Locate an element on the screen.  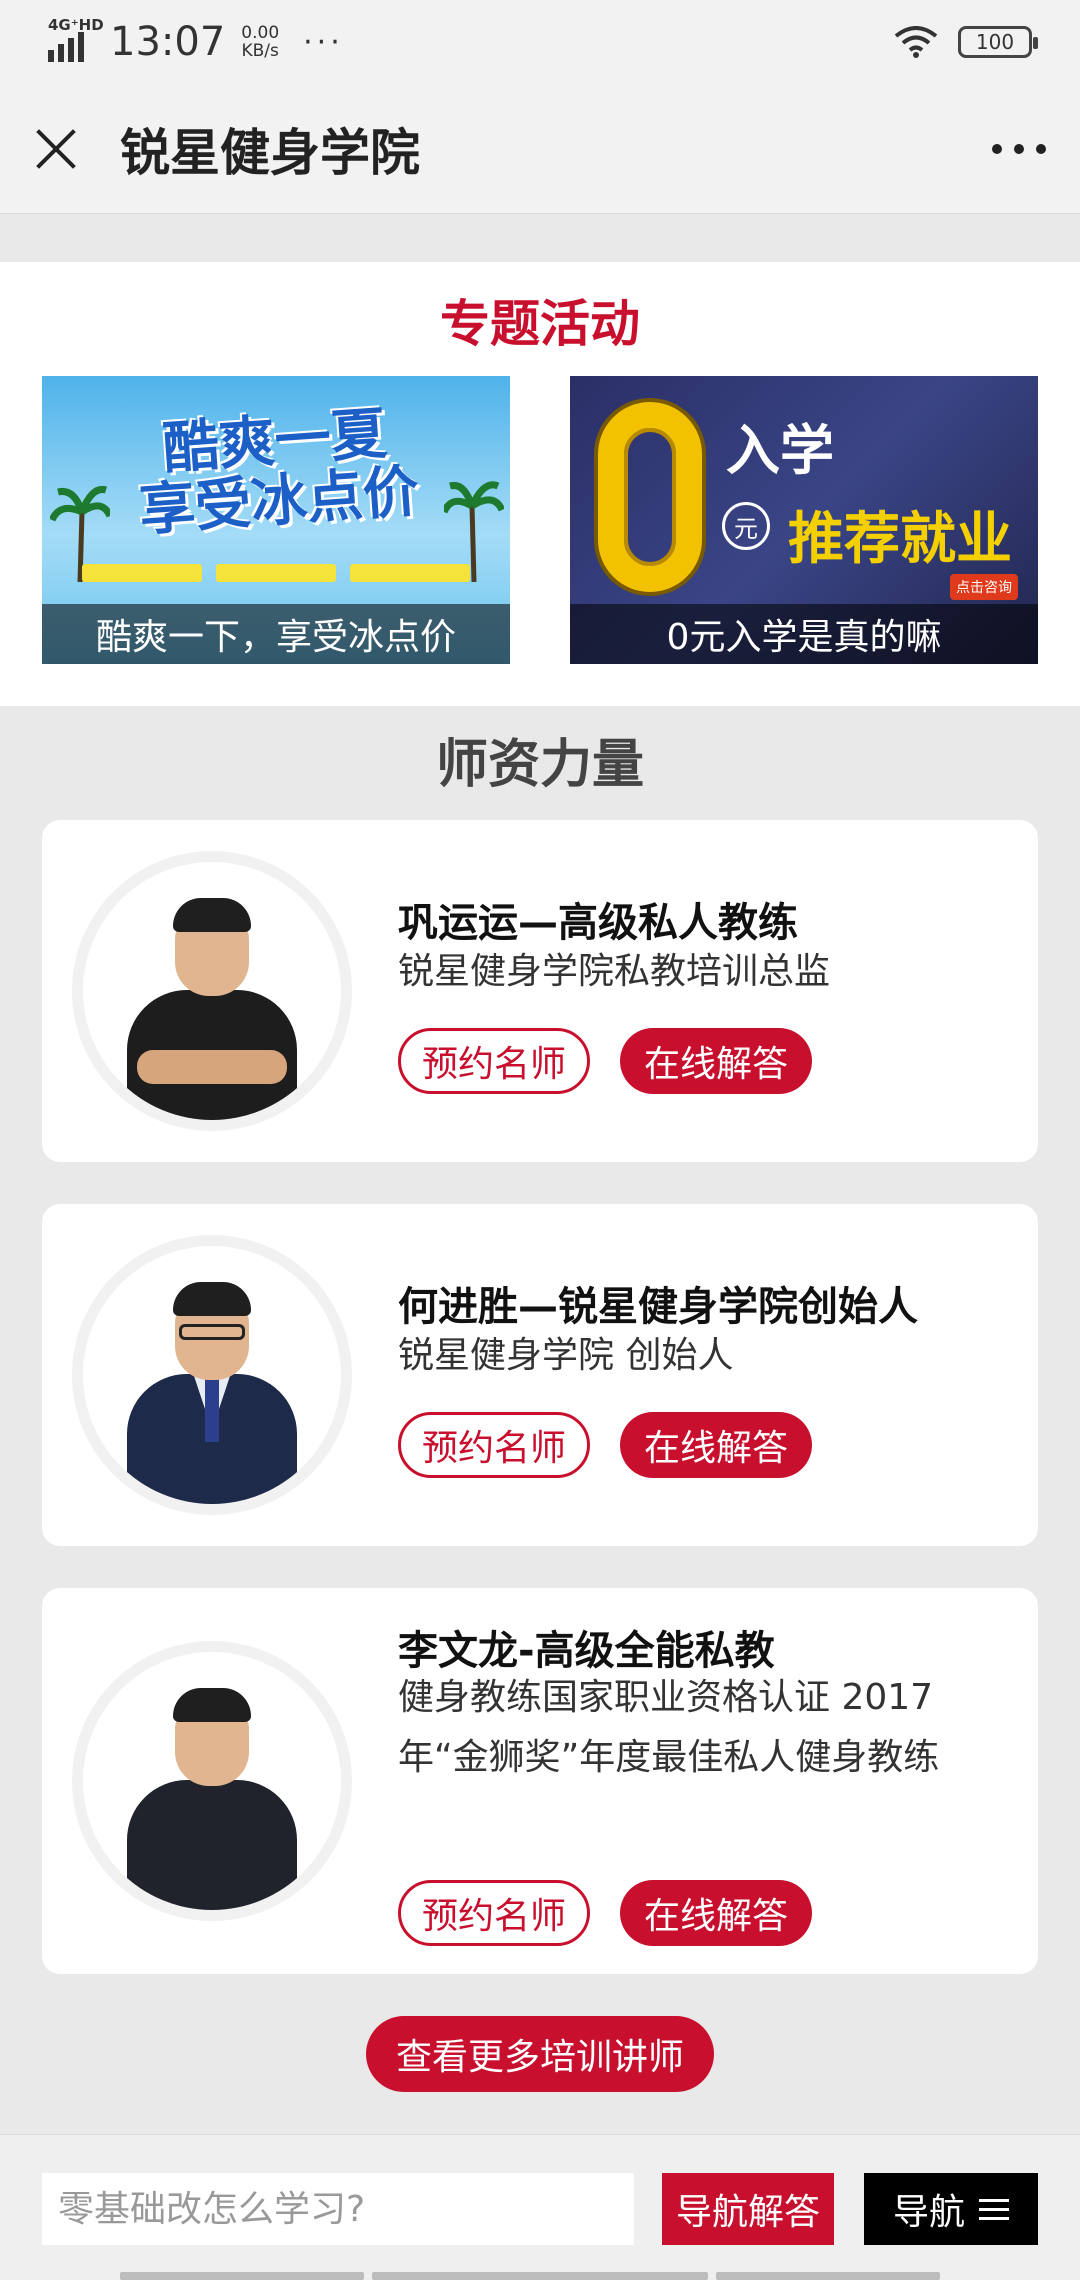
banner-2-text-2: 推荐就业 is located at coordinates (900, 539).